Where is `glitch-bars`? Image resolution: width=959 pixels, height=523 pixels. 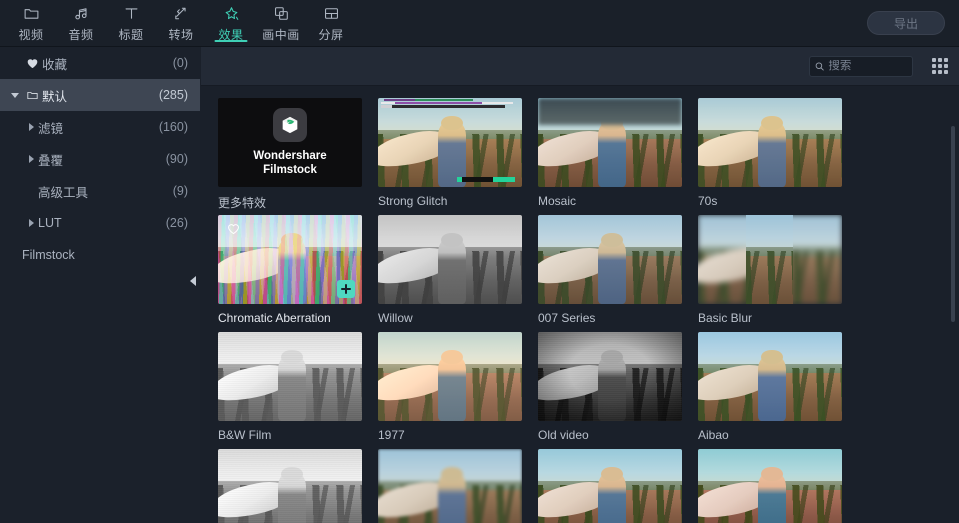 glitch-bars is located at coordinates (450, 113).